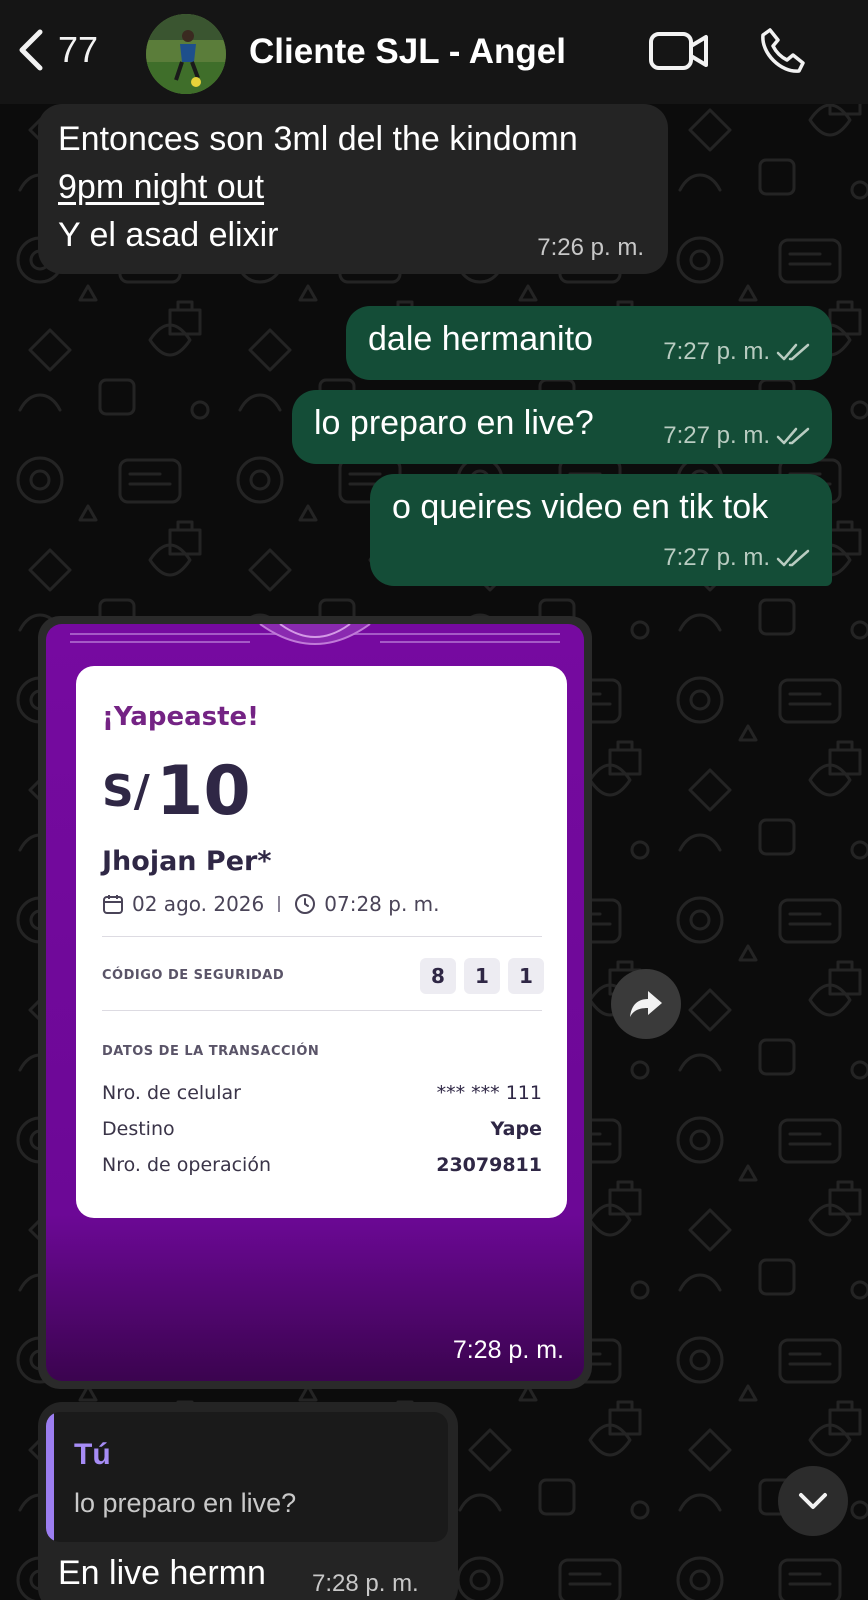  What do you see at coordinates (31, 50) in the screenshot?
I see `chevron-left-icon` at bounding box center [31, 50].